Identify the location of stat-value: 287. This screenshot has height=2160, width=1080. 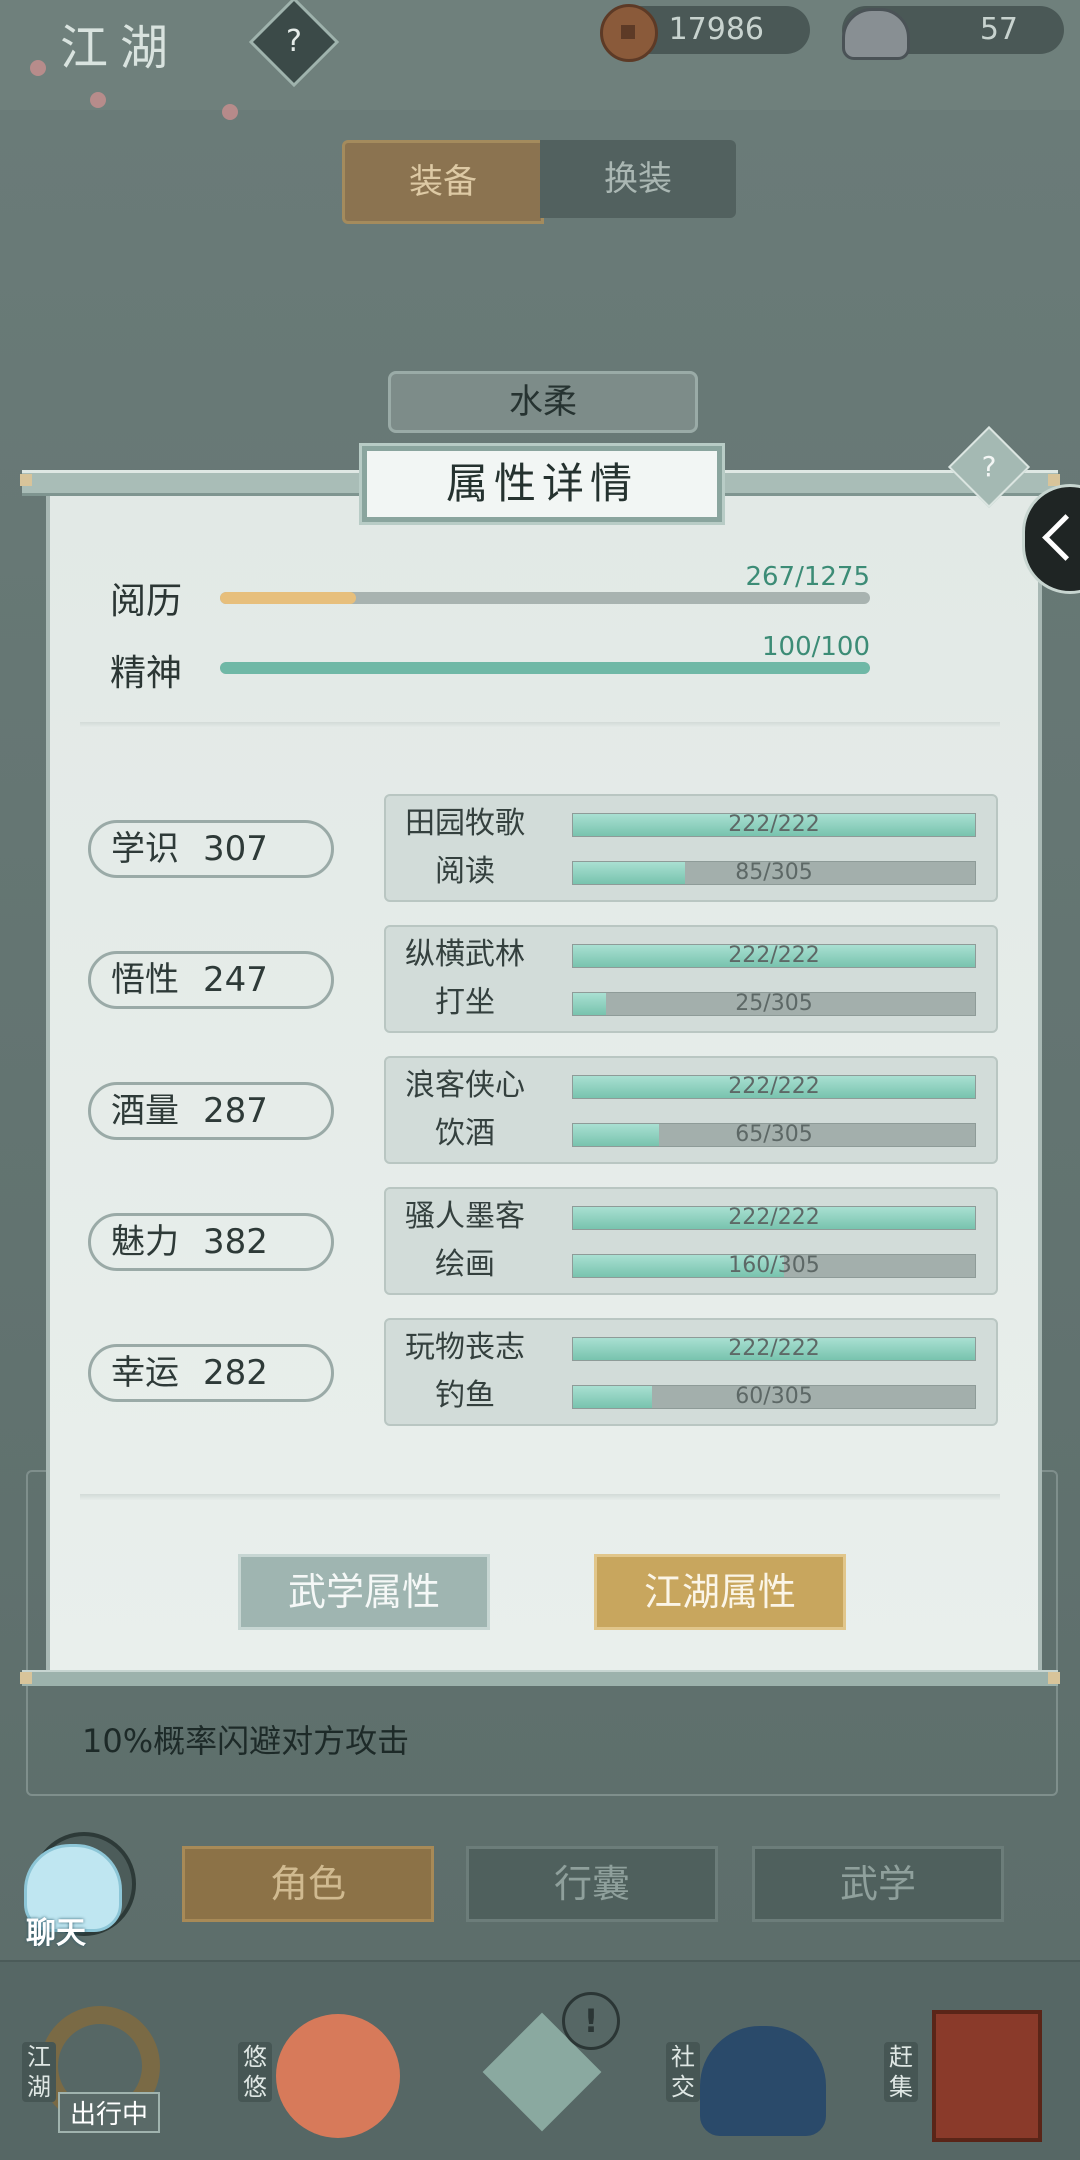
(235, 1111).